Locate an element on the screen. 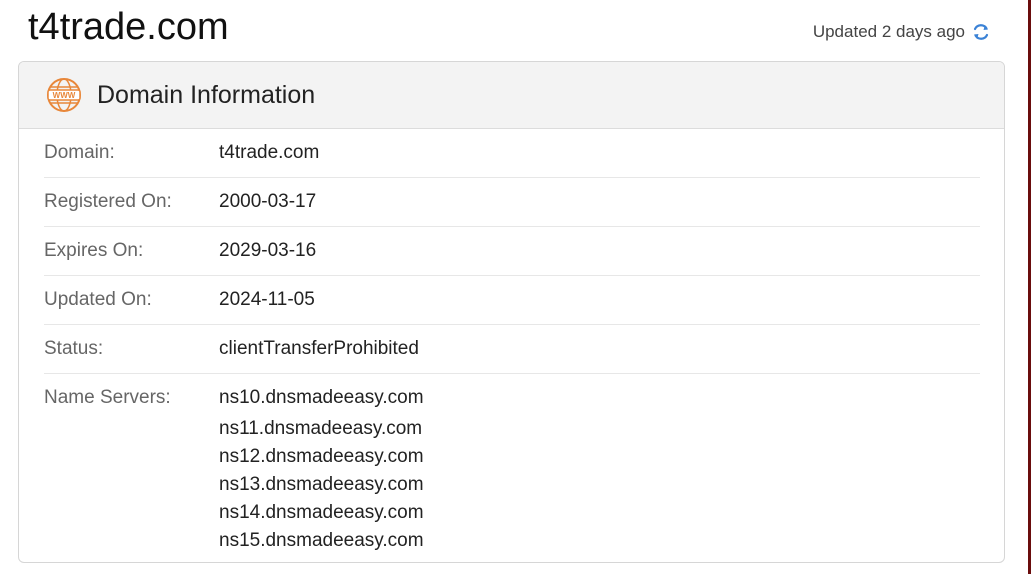  row-value: 2000-03-17 is located at coordinates (268, 201).